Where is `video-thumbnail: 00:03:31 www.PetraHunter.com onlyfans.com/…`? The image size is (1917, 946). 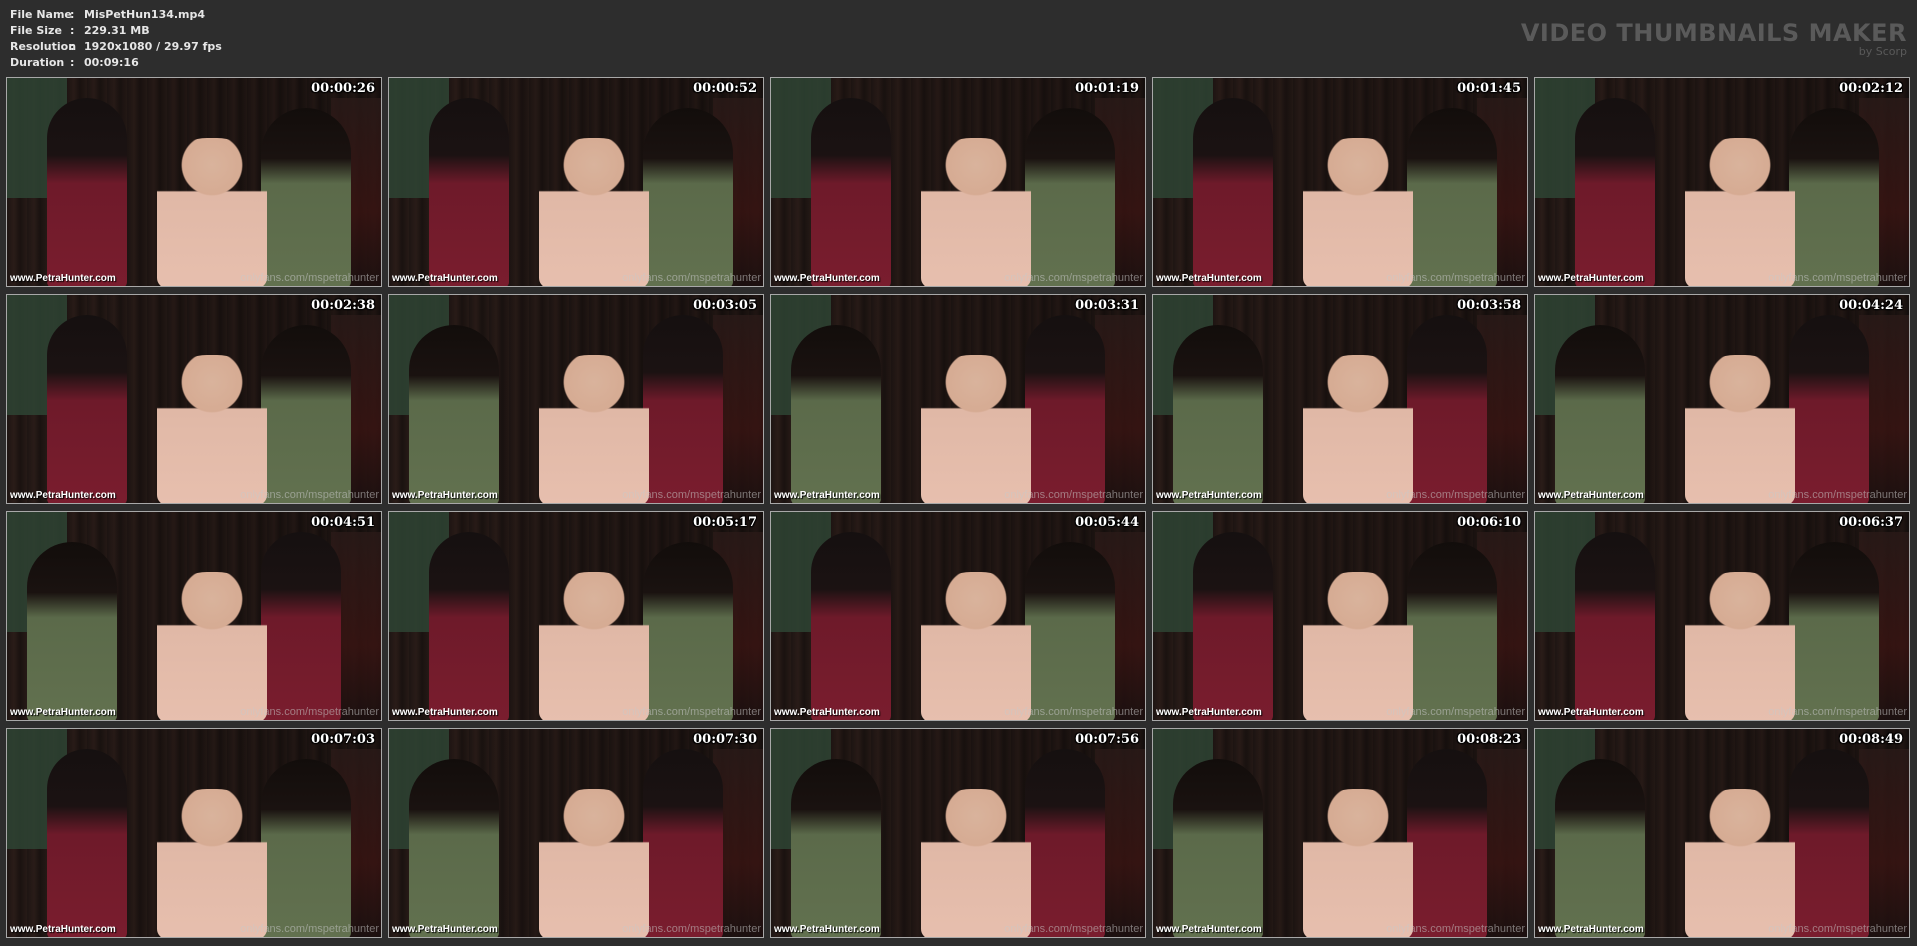
video-thumbnail: 00:03:31 www.PetraHunter.com onlyfans.com/… is located at coordinates (958, 399).